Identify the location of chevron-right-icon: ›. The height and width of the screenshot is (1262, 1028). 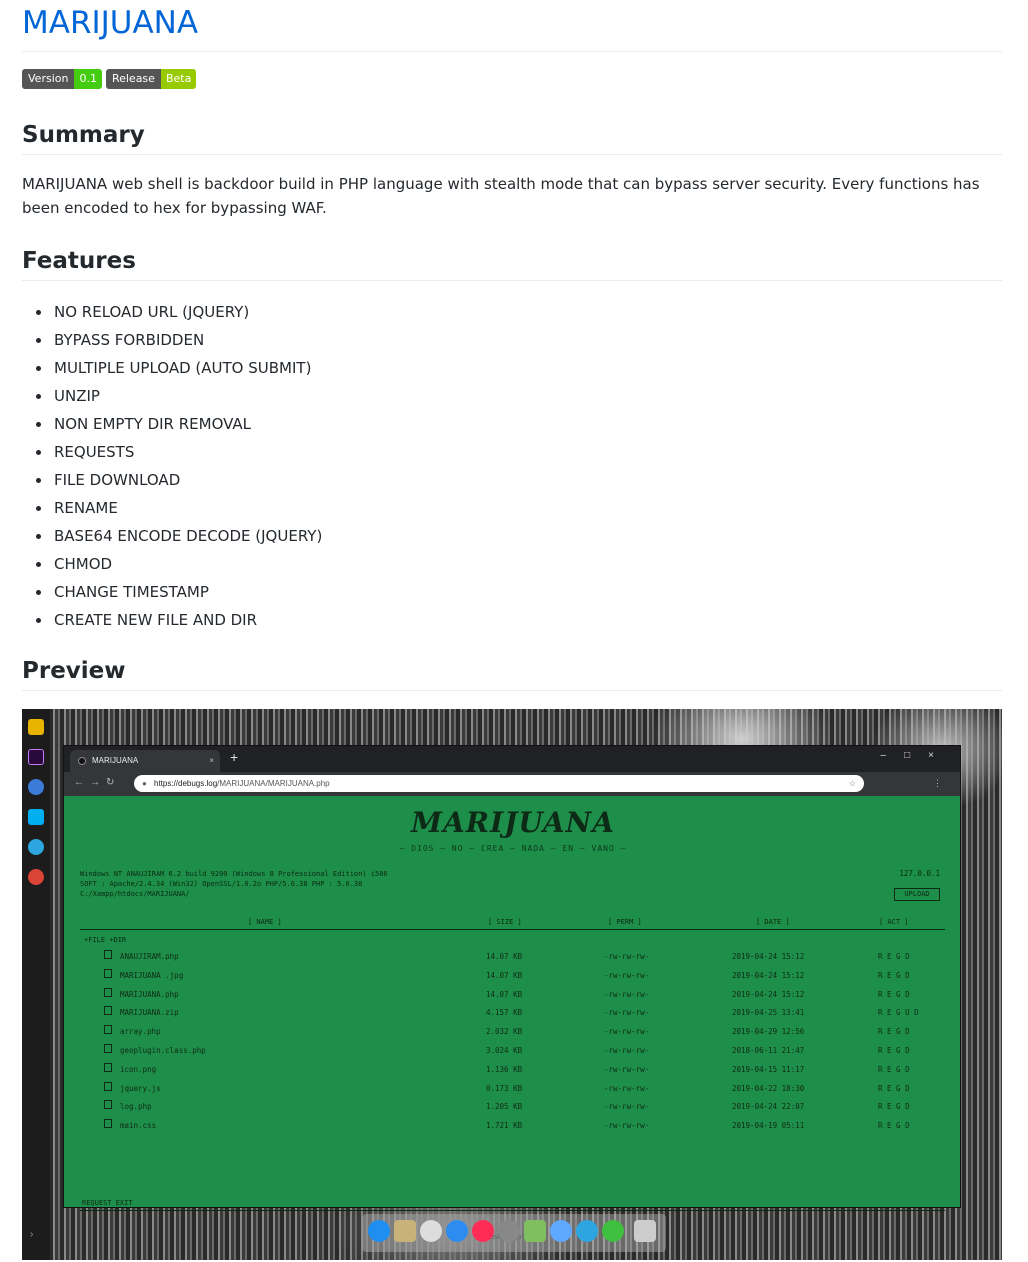
(31, 1234).